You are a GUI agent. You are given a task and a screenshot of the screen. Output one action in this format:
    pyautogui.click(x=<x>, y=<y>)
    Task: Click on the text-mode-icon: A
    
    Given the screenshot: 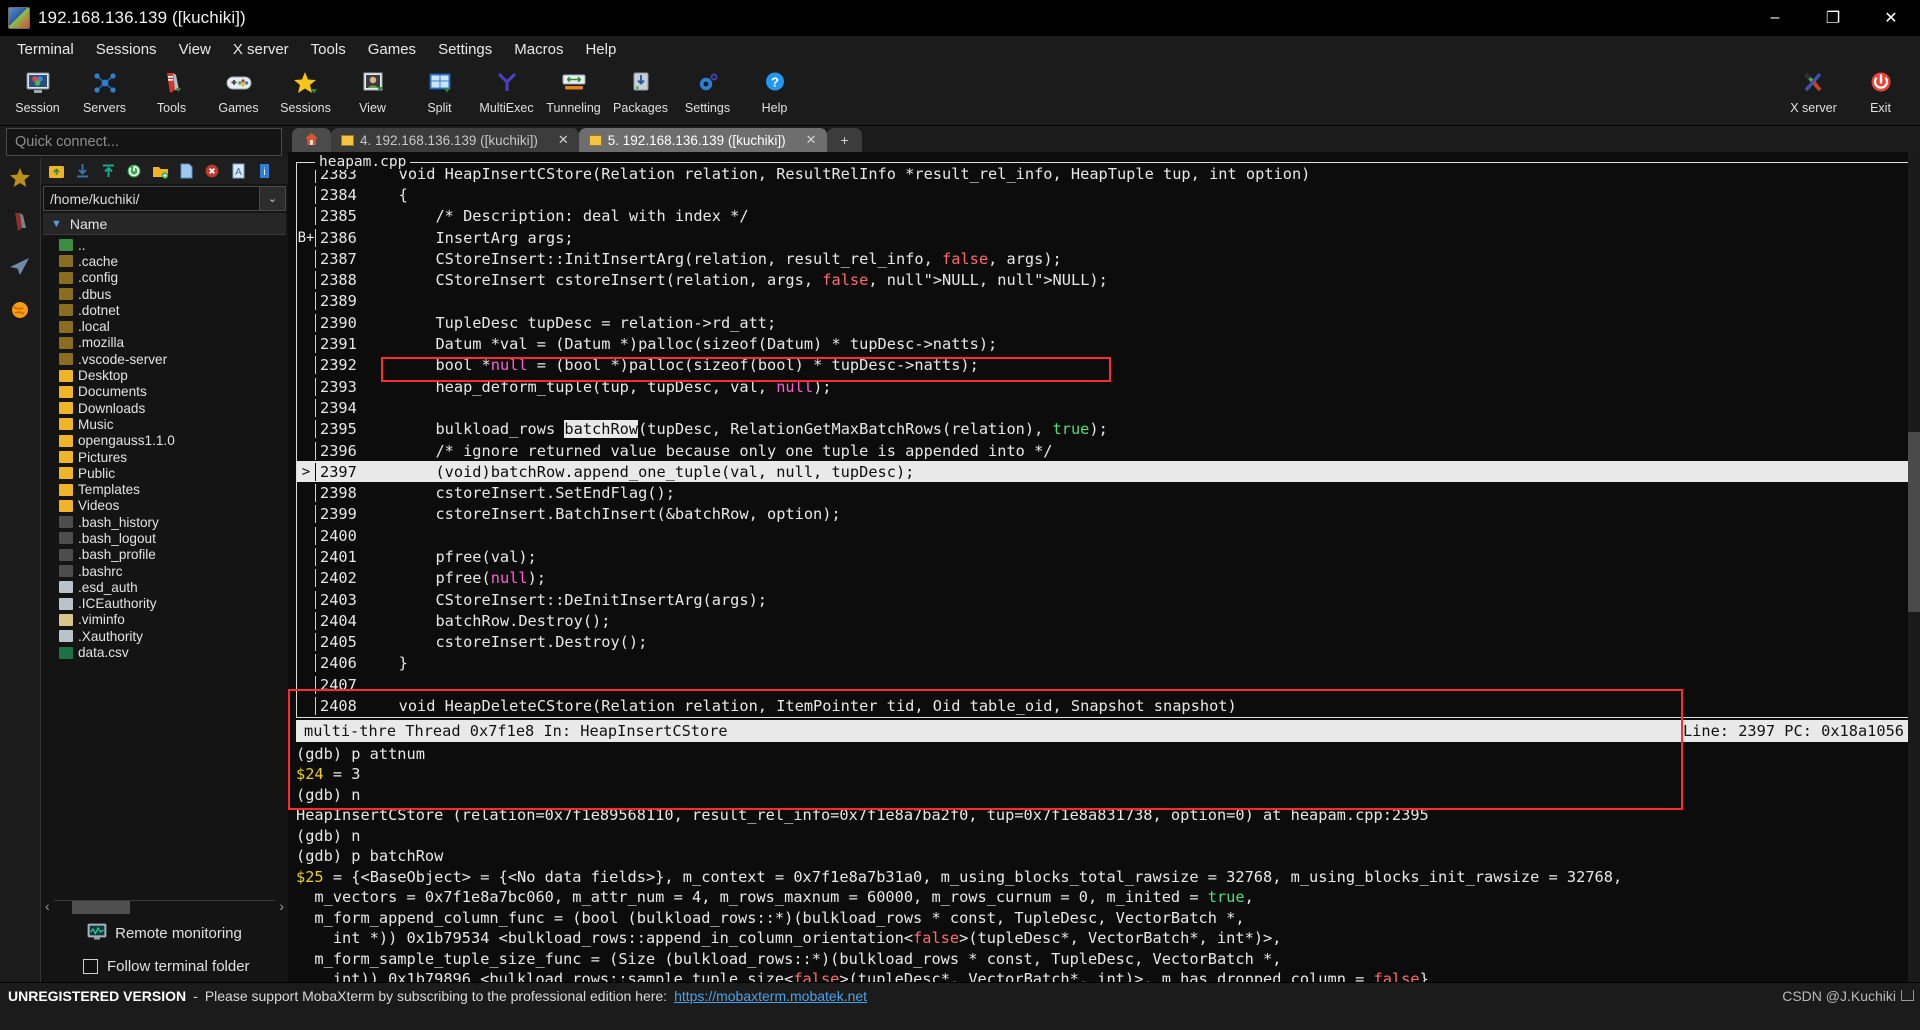 What is the action you would take?
    pyautogui.click(x=238, y=171)
    